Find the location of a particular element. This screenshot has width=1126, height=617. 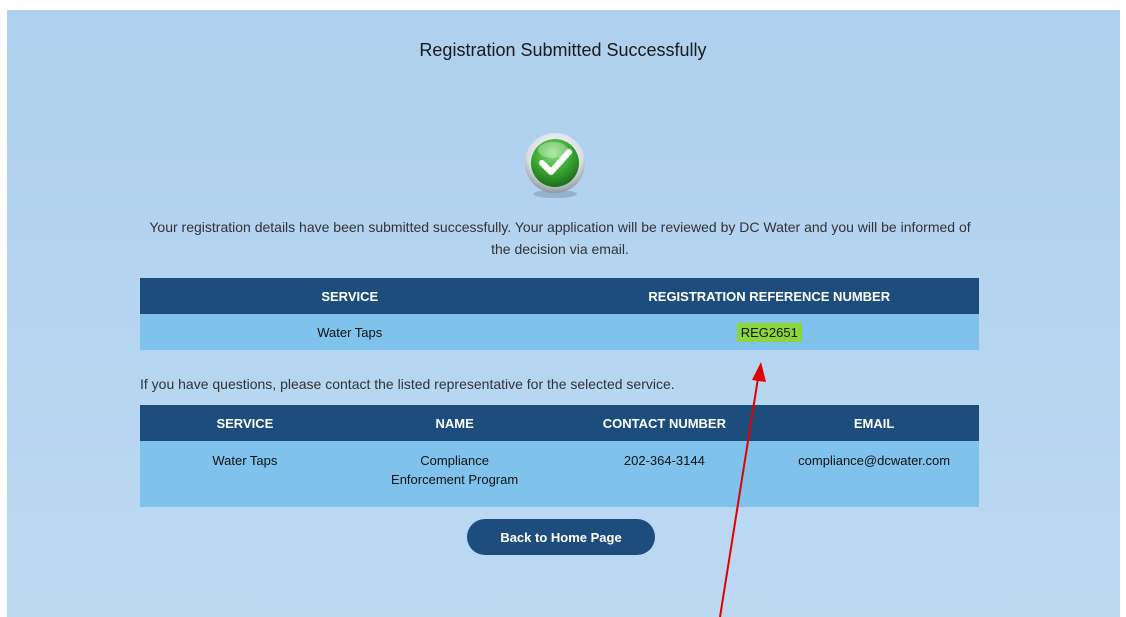

contact-name: Compliance Enforcement Program is located at coordinates (455, 470).